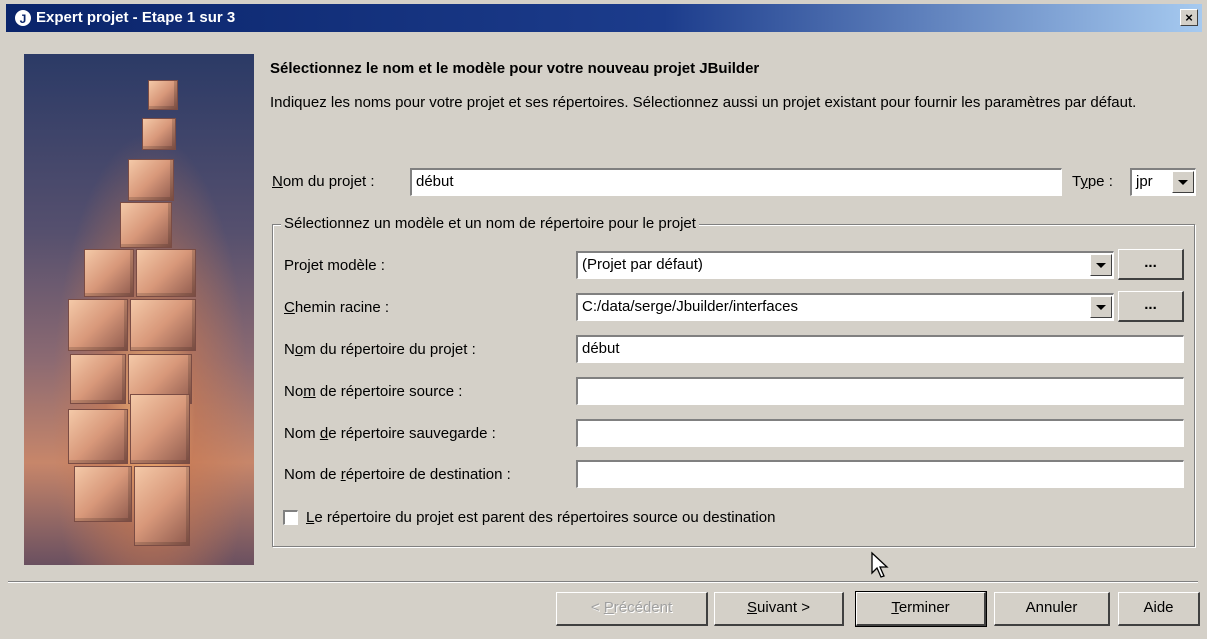 This screenshot has height=639, width=1207. What do you see at coordinates (880, 391) in the screenshot?
I see `source-dir-input` at bounding box center [880, 391].